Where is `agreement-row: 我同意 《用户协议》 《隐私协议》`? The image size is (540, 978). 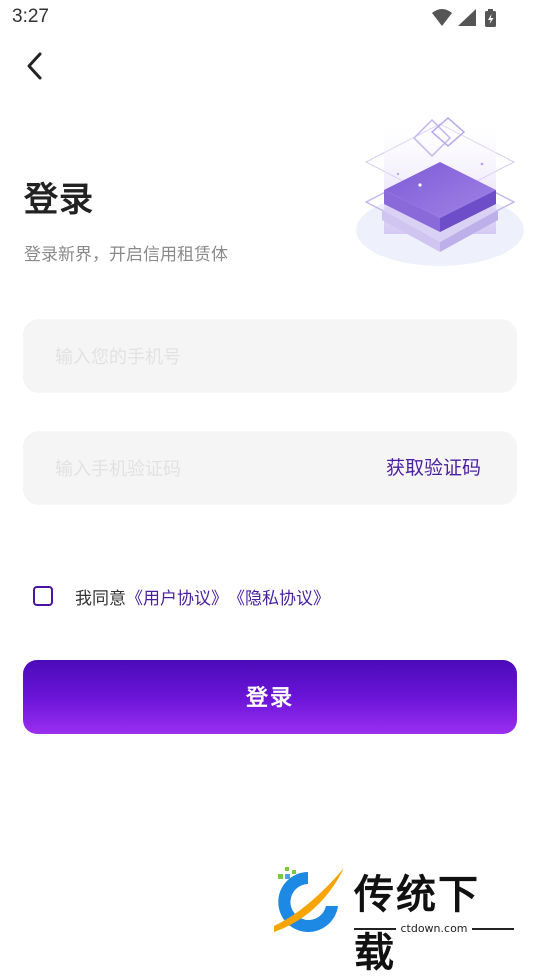
agreement-row: 我同意 《用户协议》 《隐私协议》 is located at coordinates (181, 596).